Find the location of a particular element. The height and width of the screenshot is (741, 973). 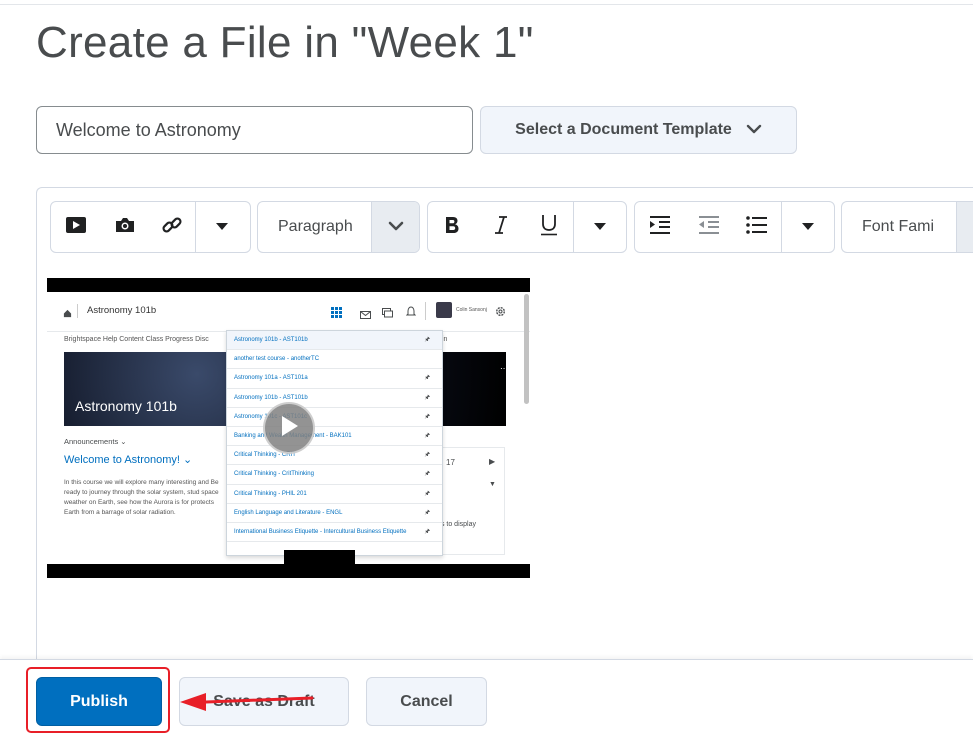

video-icon is located at coordinates (76, 227).